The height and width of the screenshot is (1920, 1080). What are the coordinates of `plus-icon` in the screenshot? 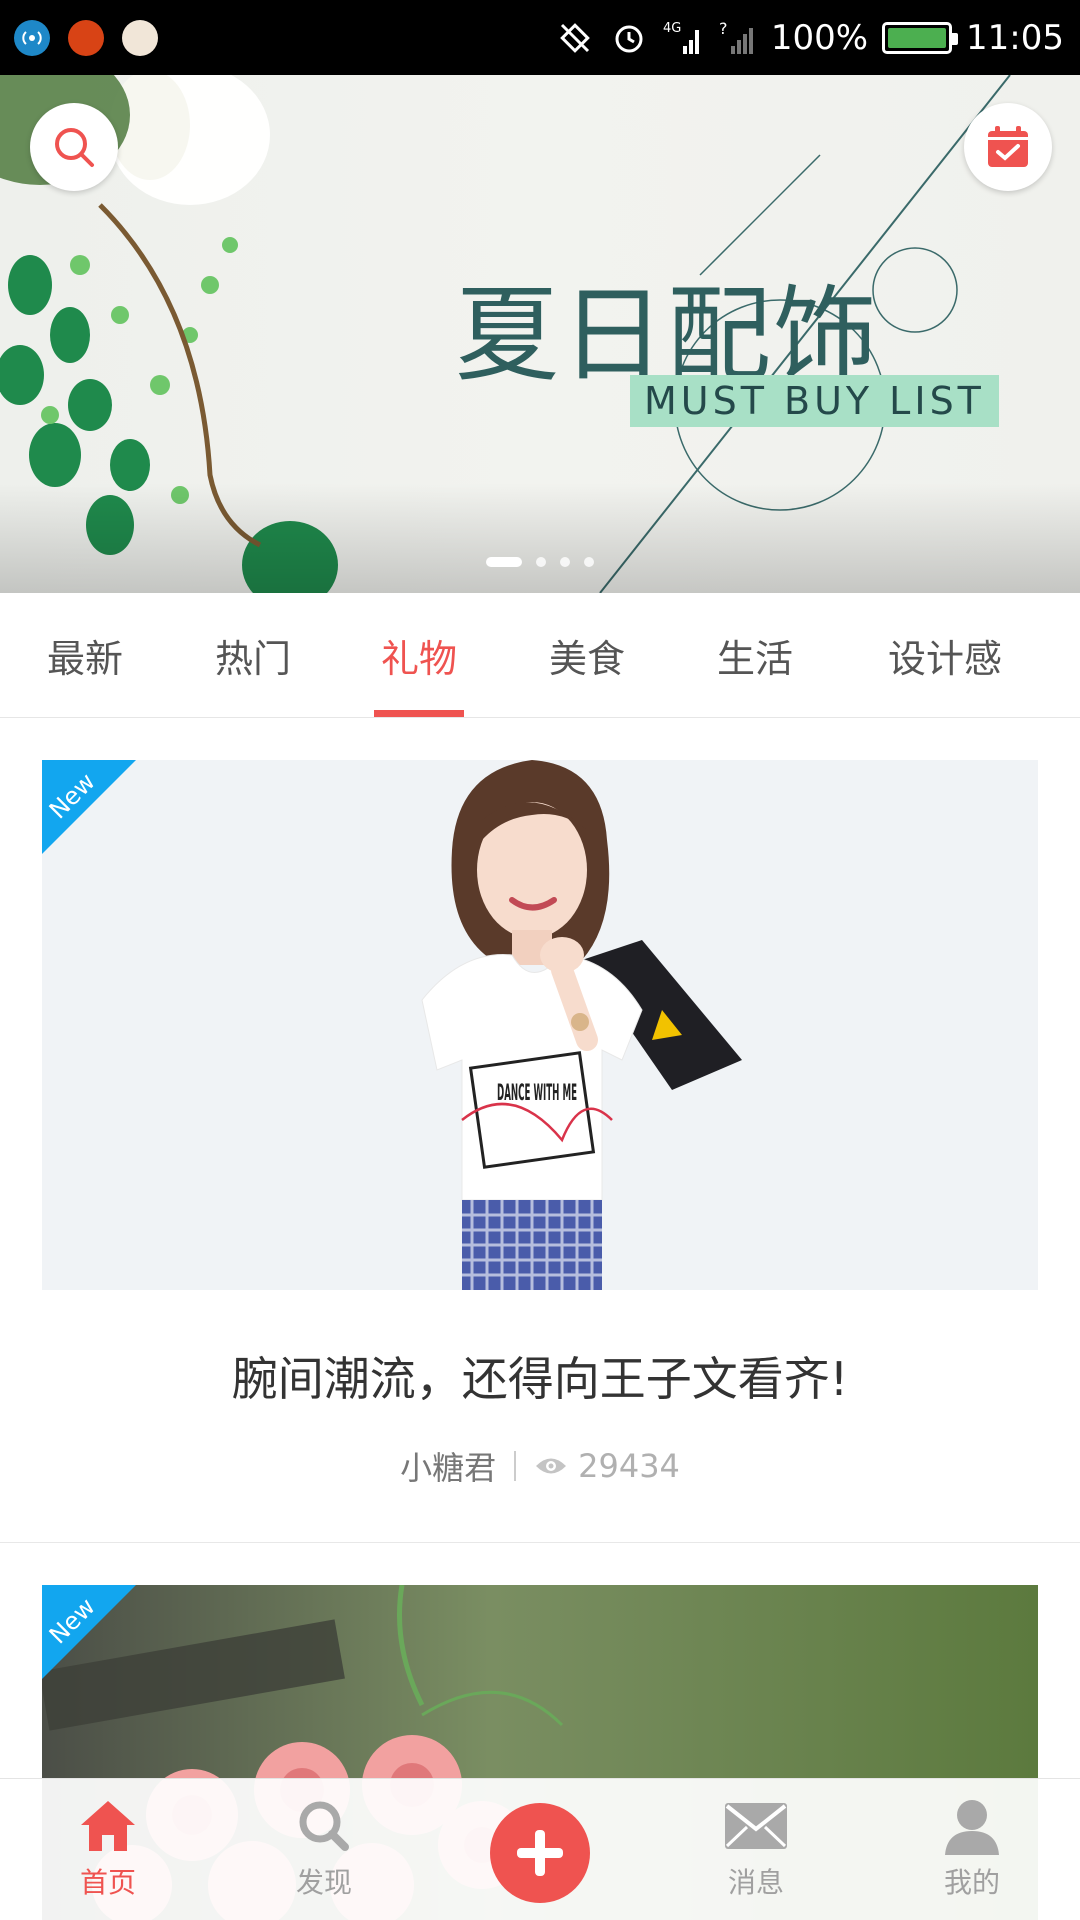 It's located at (540, 1853).